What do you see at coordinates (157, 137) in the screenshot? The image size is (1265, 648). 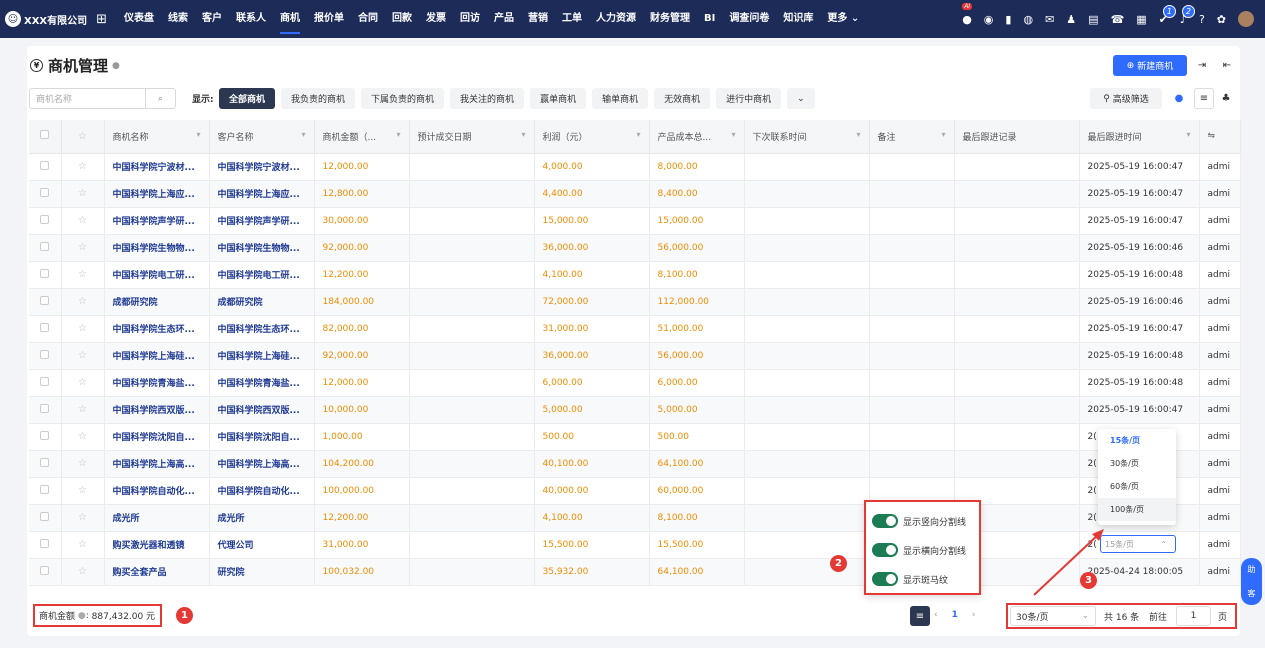 I see `column-header: 商机名称 ▾` at bounding box center [157, 137].